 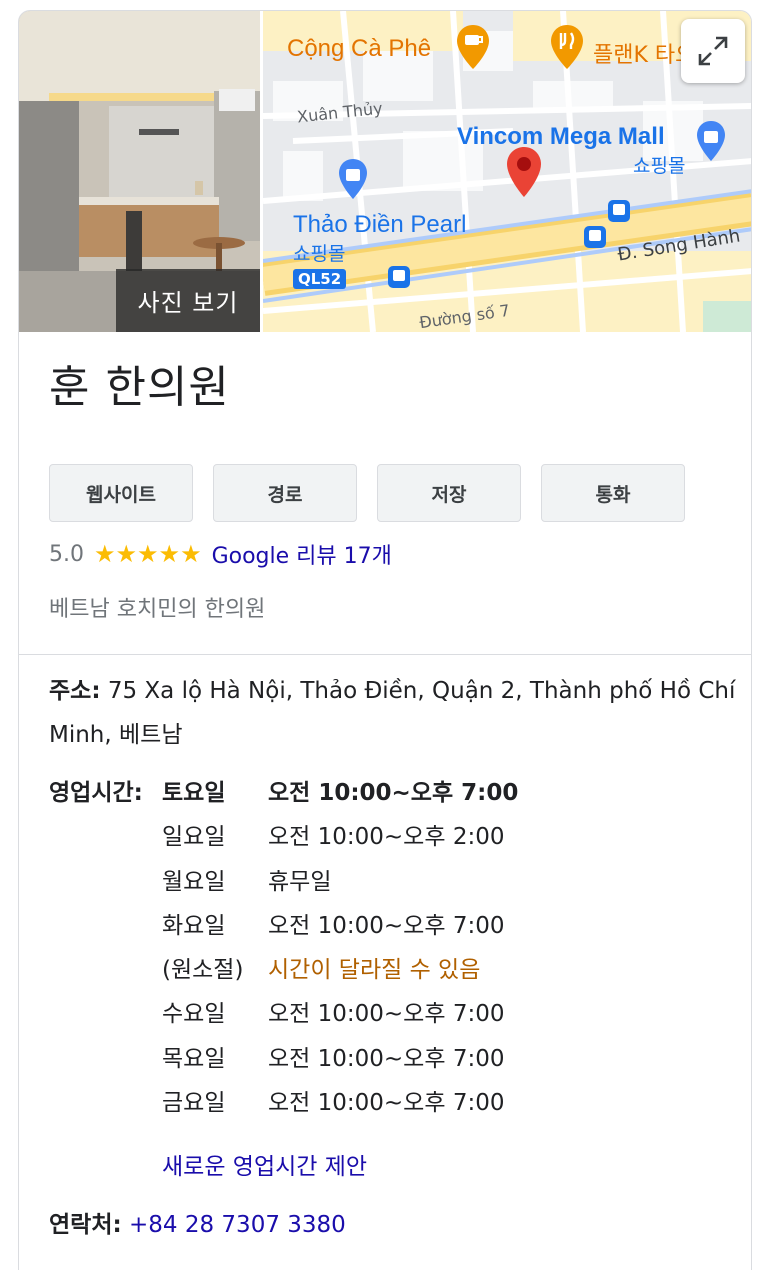 What do you see at coordinates (148, 554) in the screenshot?
I see `star-rating-icon: ★★★★★` at bounding box center [148, 554].